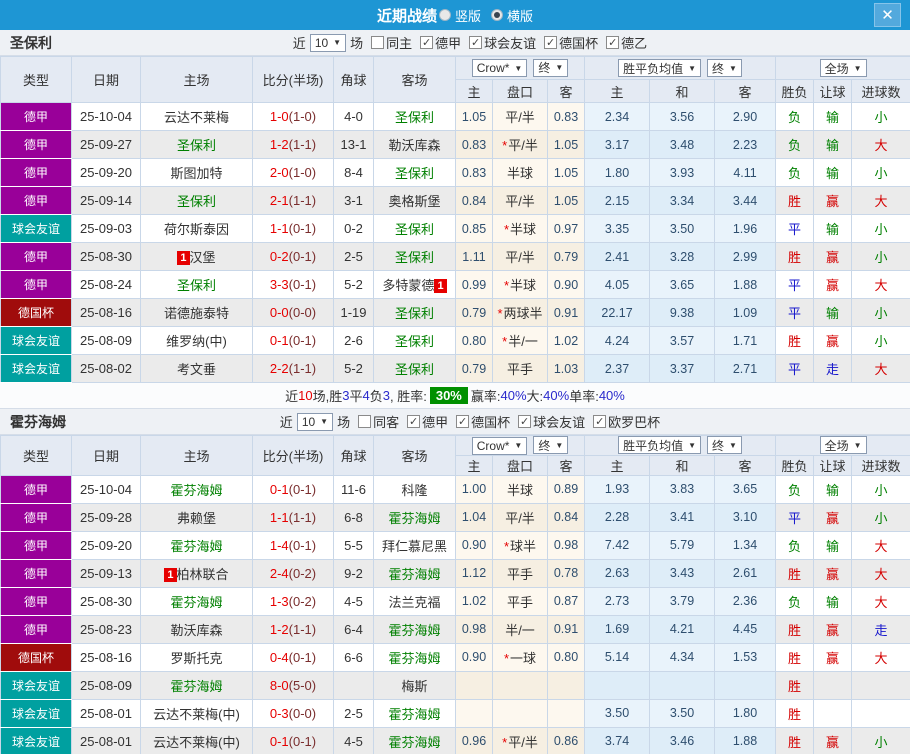  What do you see at coordinates (196, 657) in the screenshot?
I see `home-team: 罗斯托克` at bounding box center [196, 657].